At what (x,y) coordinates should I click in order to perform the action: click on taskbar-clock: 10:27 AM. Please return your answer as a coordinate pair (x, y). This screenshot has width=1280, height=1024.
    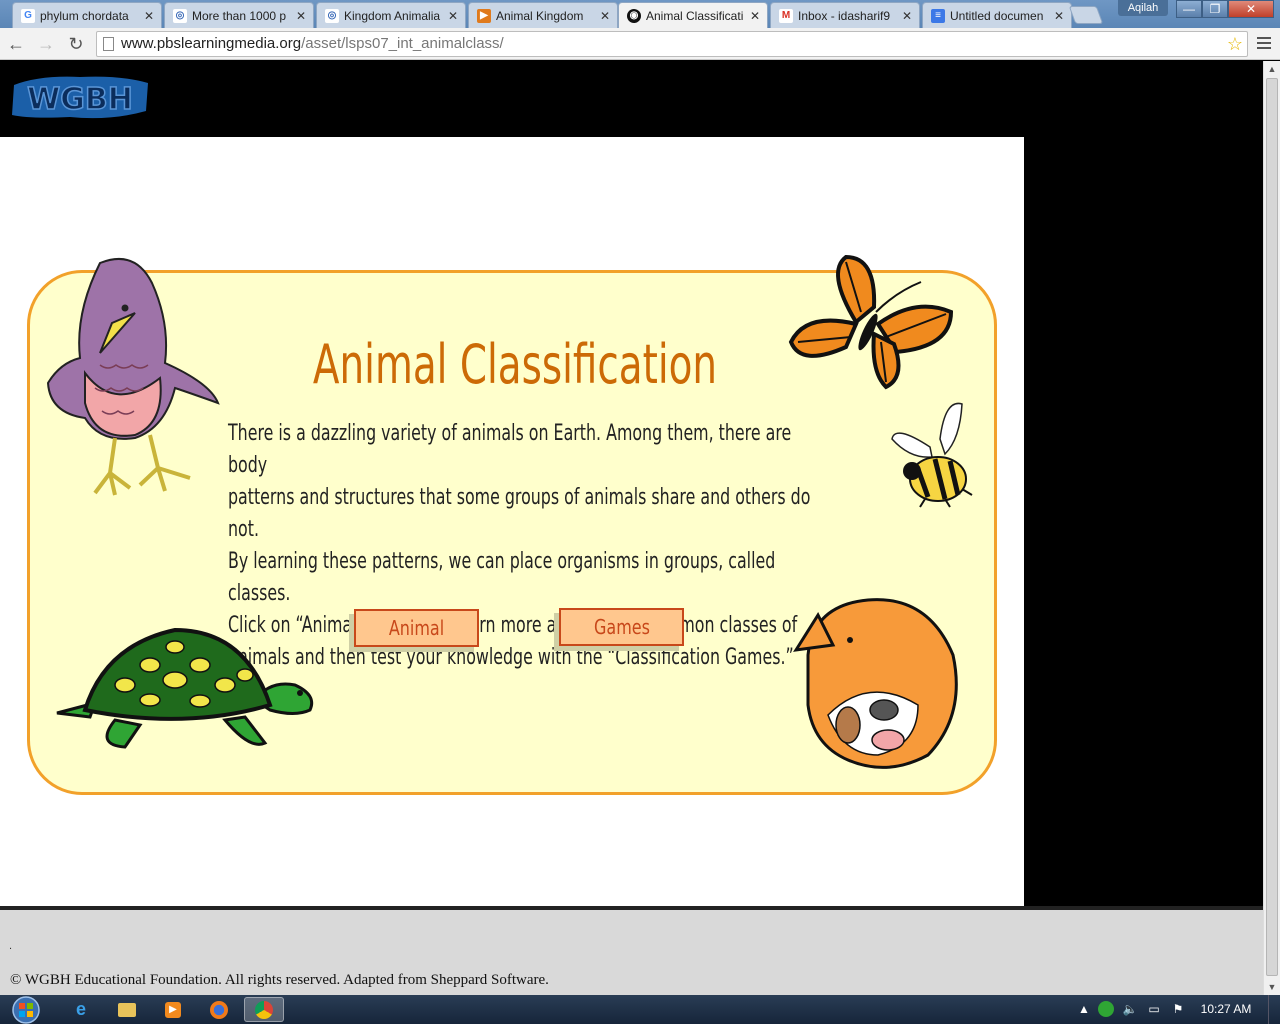
    Looking at the image, I should click on (1226, 1009).